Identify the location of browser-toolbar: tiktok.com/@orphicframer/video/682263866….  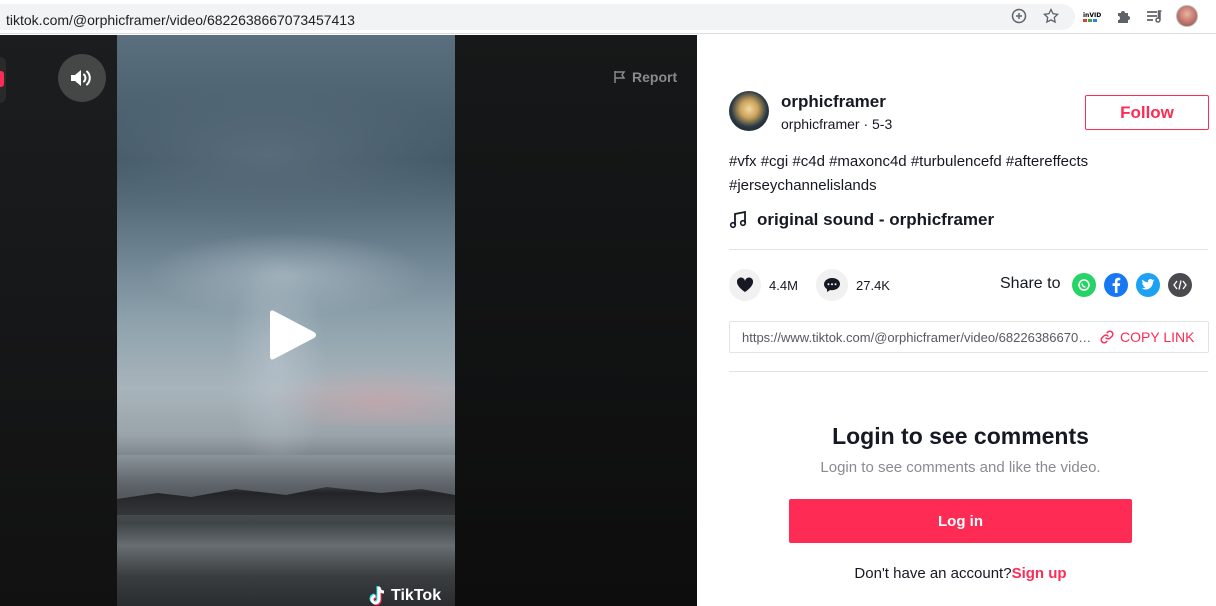
(608, 17).